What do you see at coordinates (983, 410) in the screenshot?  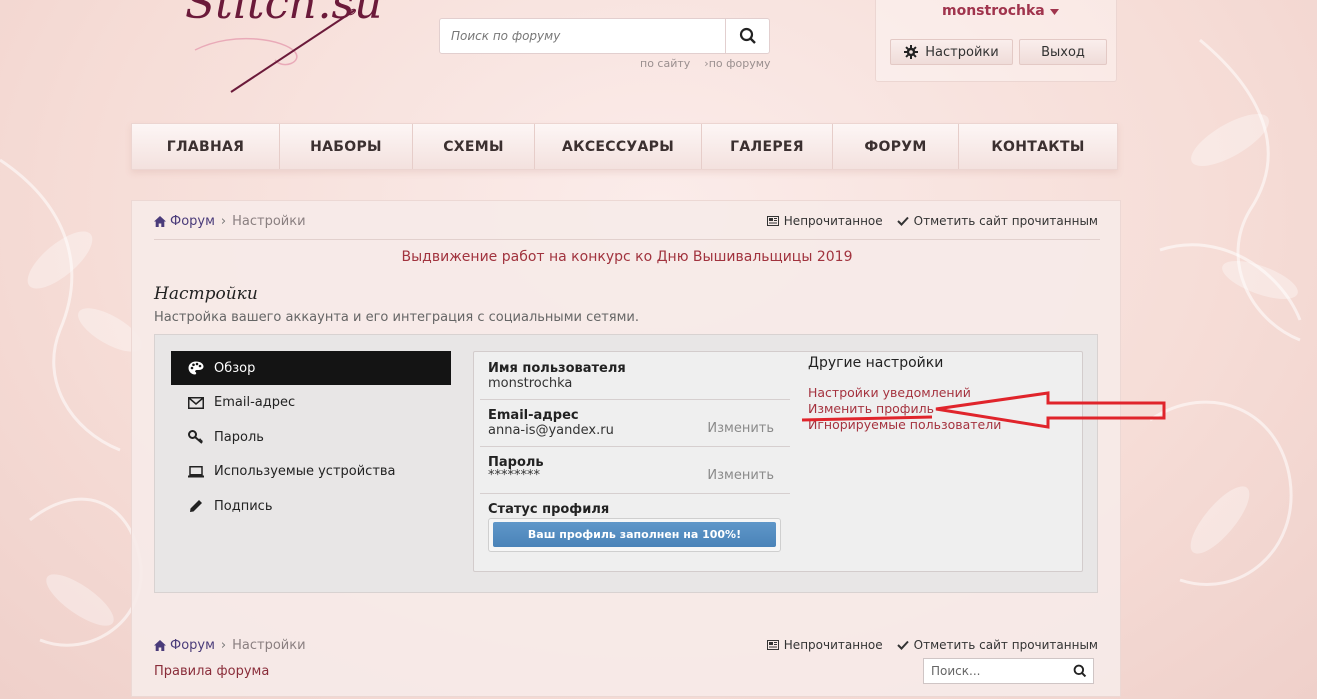 I see `annotation-arrow` at bounding box center [983, 410].